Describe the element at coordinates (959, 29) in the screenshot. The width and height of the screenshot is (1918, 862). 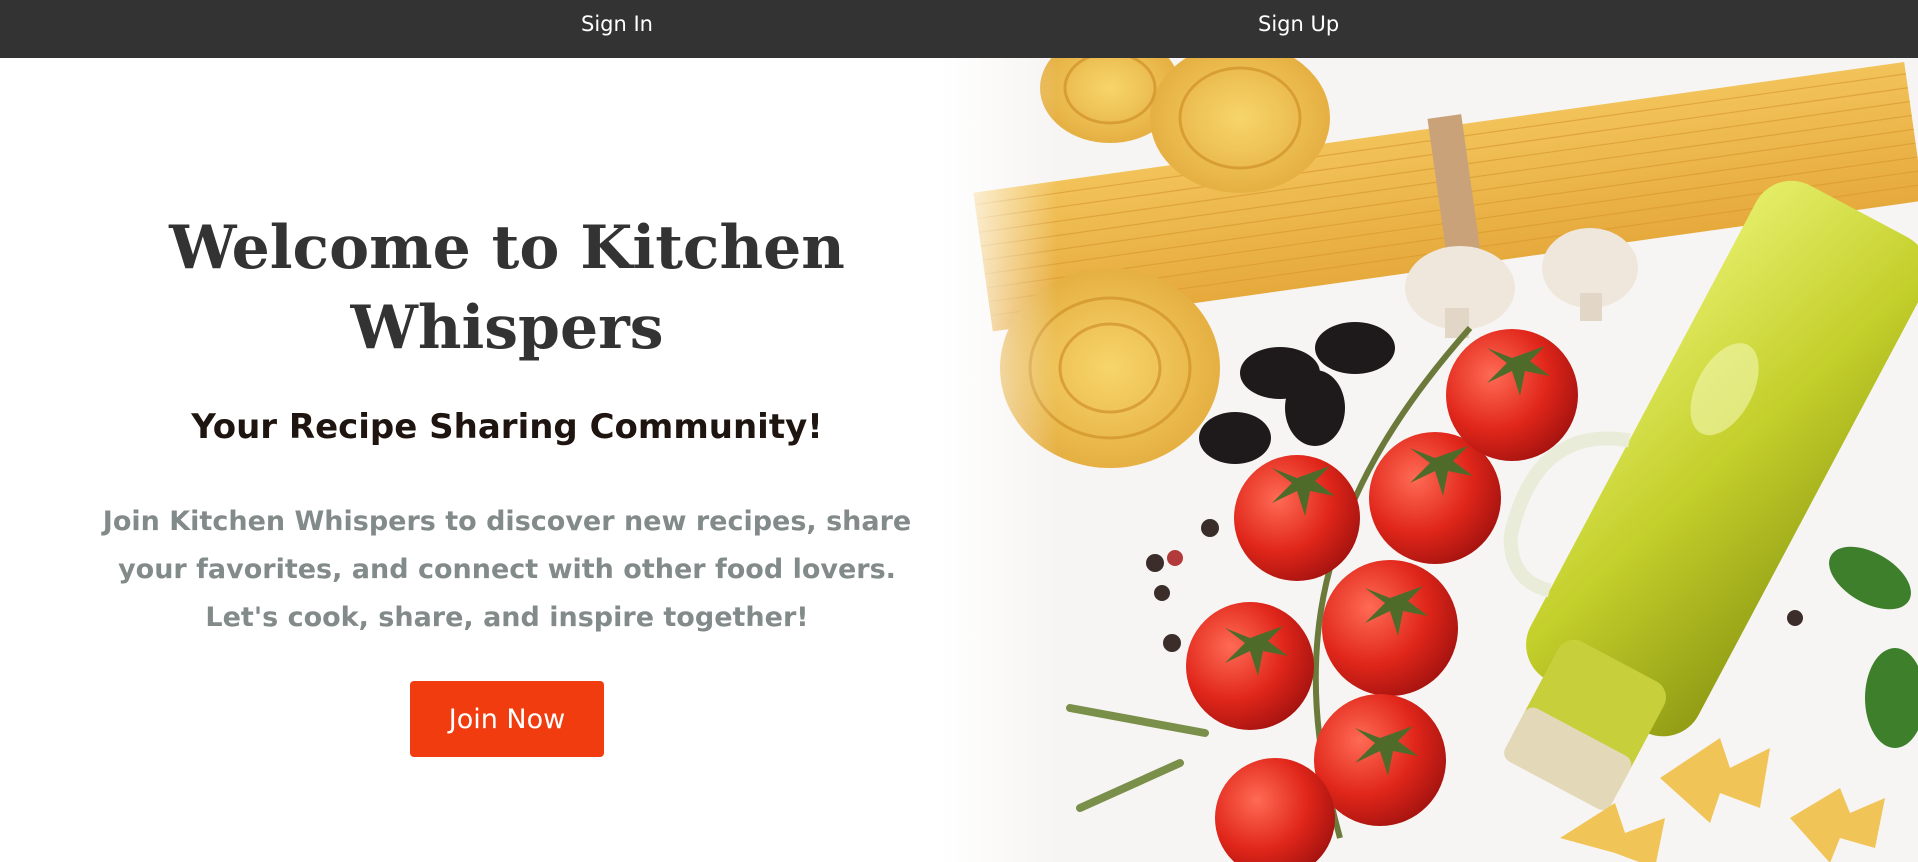
I see `top-navbar: Sign In Sign Up` at that location.